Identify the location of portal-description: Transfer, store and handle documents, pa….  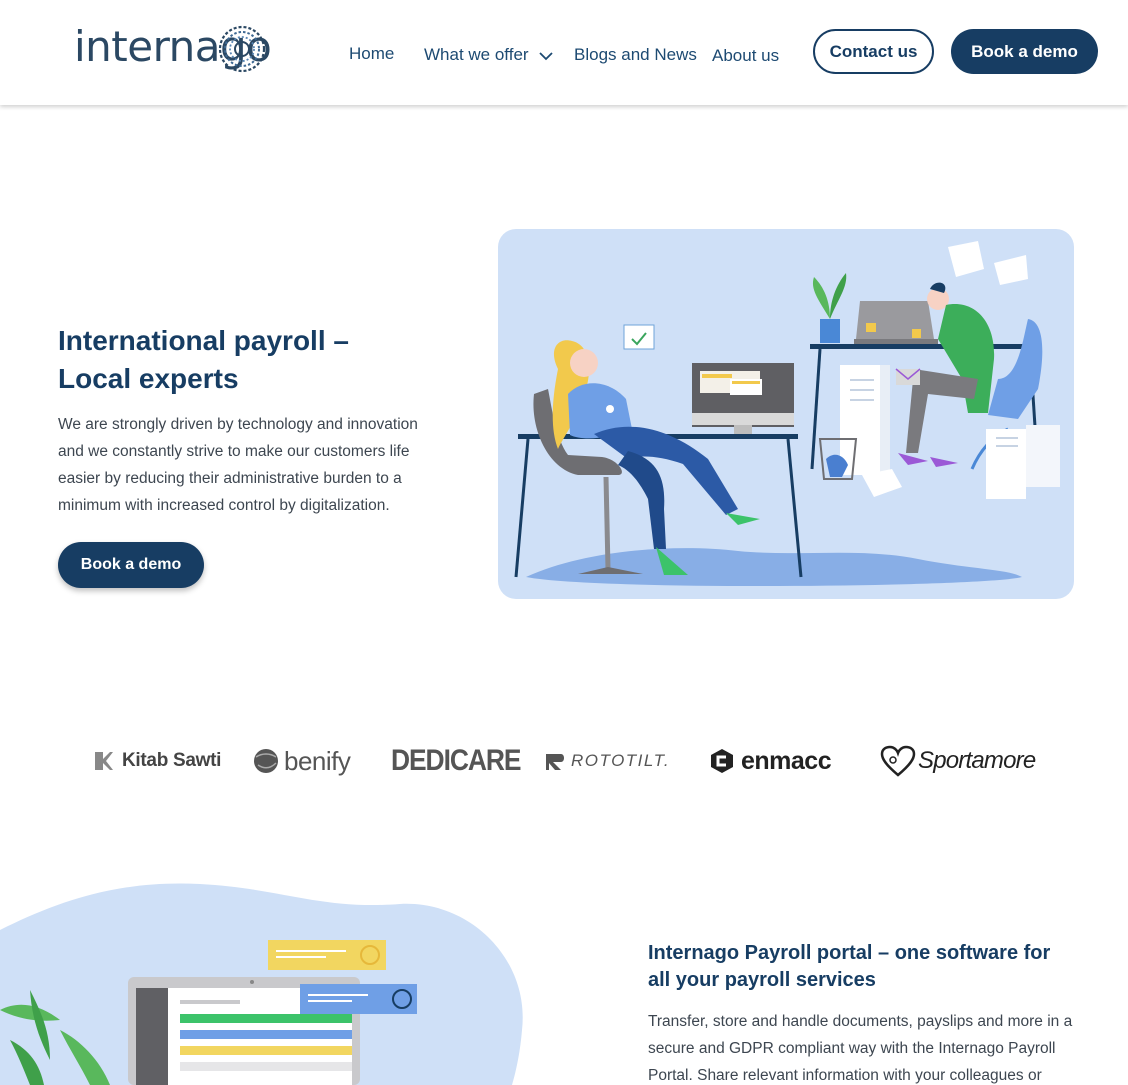
(860, 1048).